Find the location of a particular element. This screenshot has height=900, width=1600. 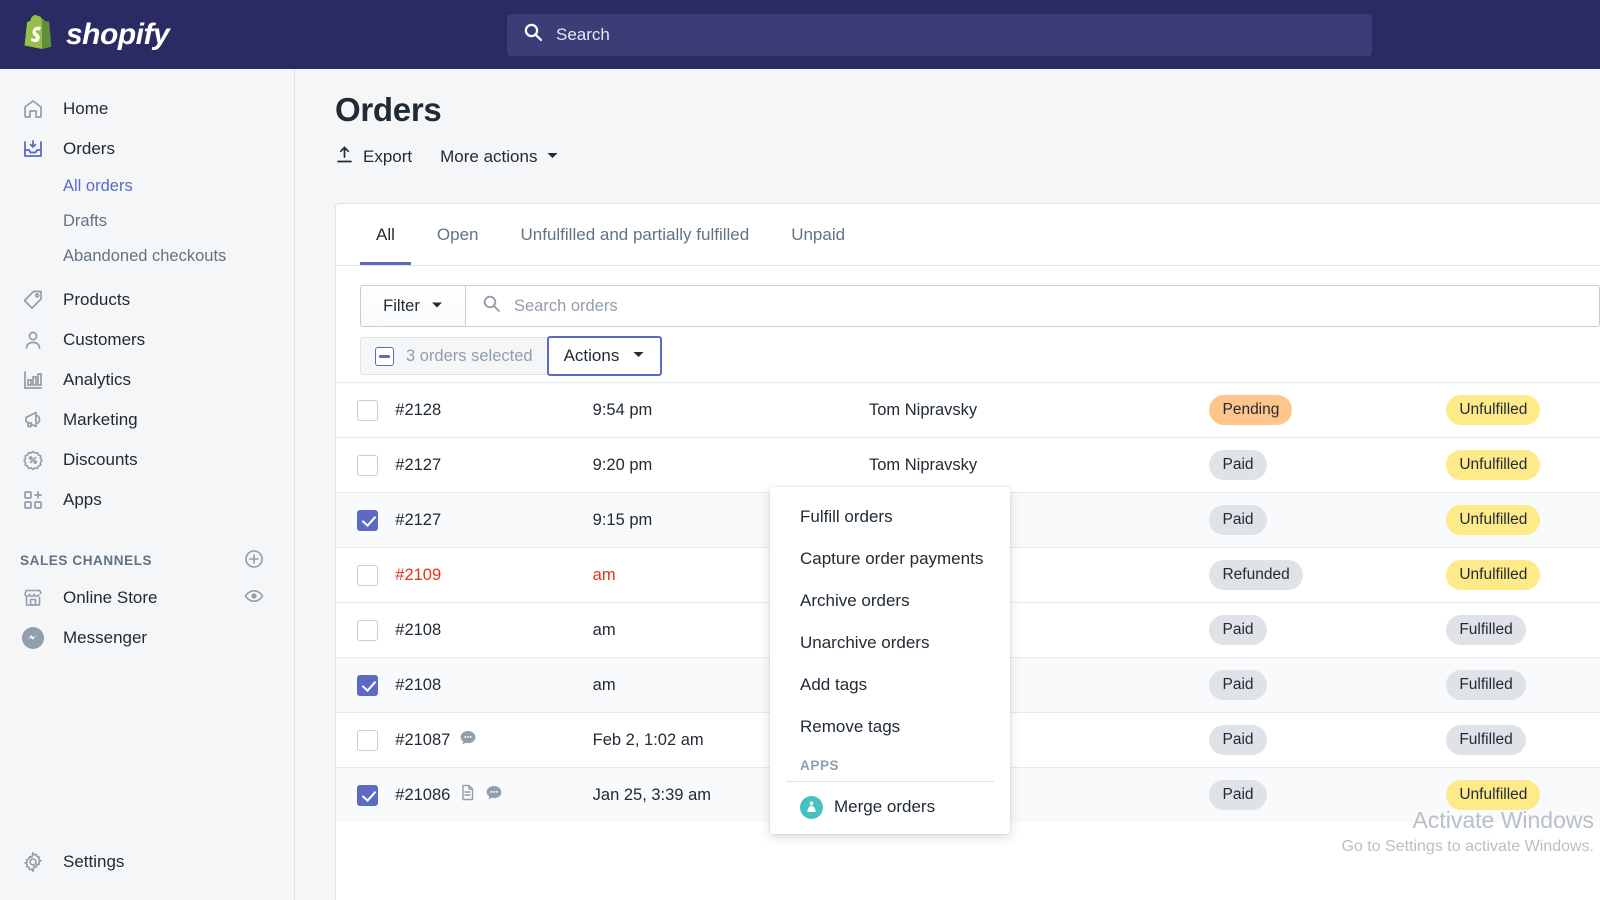

select-all-checkbox is located at coordinates (384, 356).